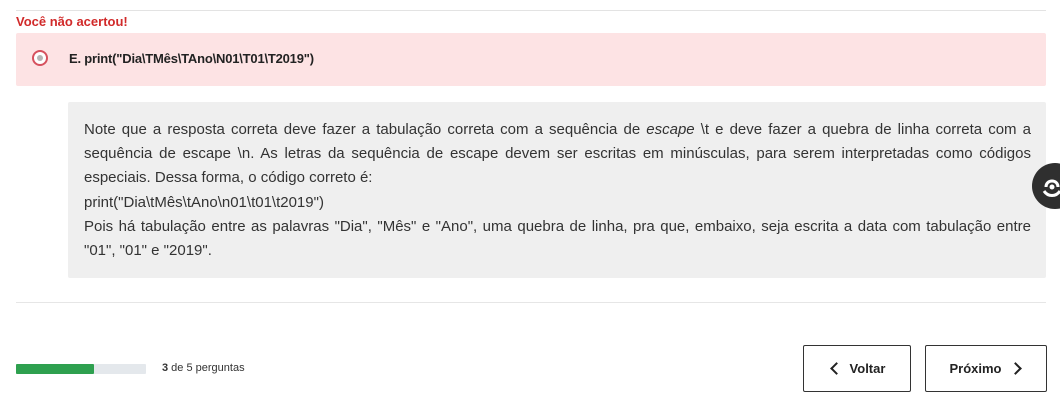 Image resolution: width=1060 pixels, height=404 pixels. I want to click on result-title: Você não acertou!, so click(72, 21).